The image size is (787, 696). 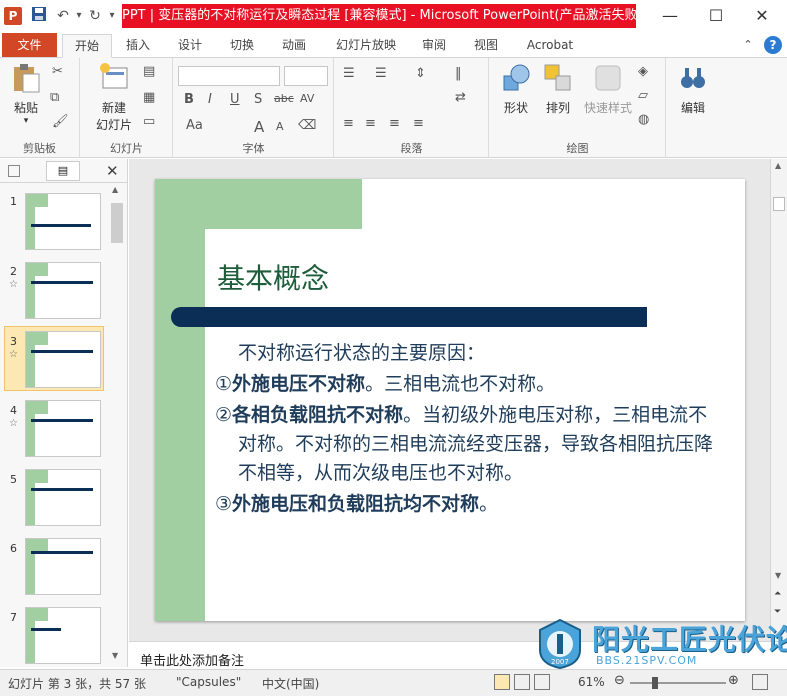 What do you see at coordinates (26, 94) in the screenshot?
I see `paste-button: 粘贴 ▾` at bounding box center [26, 94].